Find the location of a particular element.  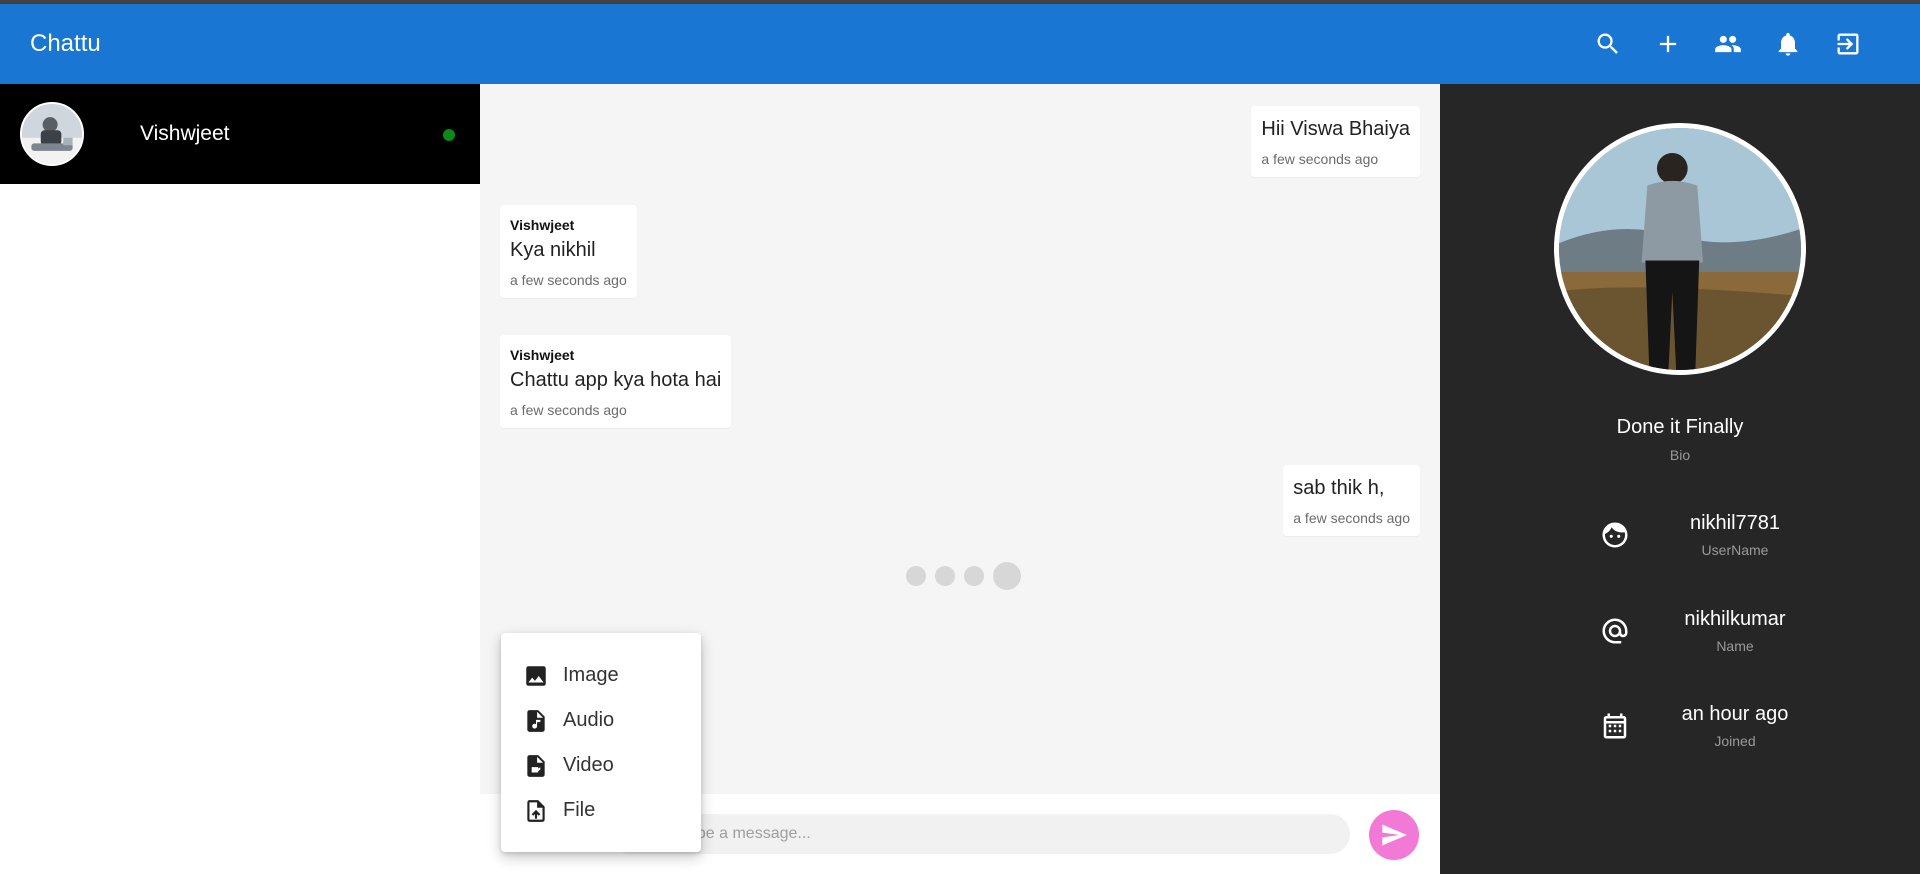

calendar-icon is located at coordinates (1615, 726).